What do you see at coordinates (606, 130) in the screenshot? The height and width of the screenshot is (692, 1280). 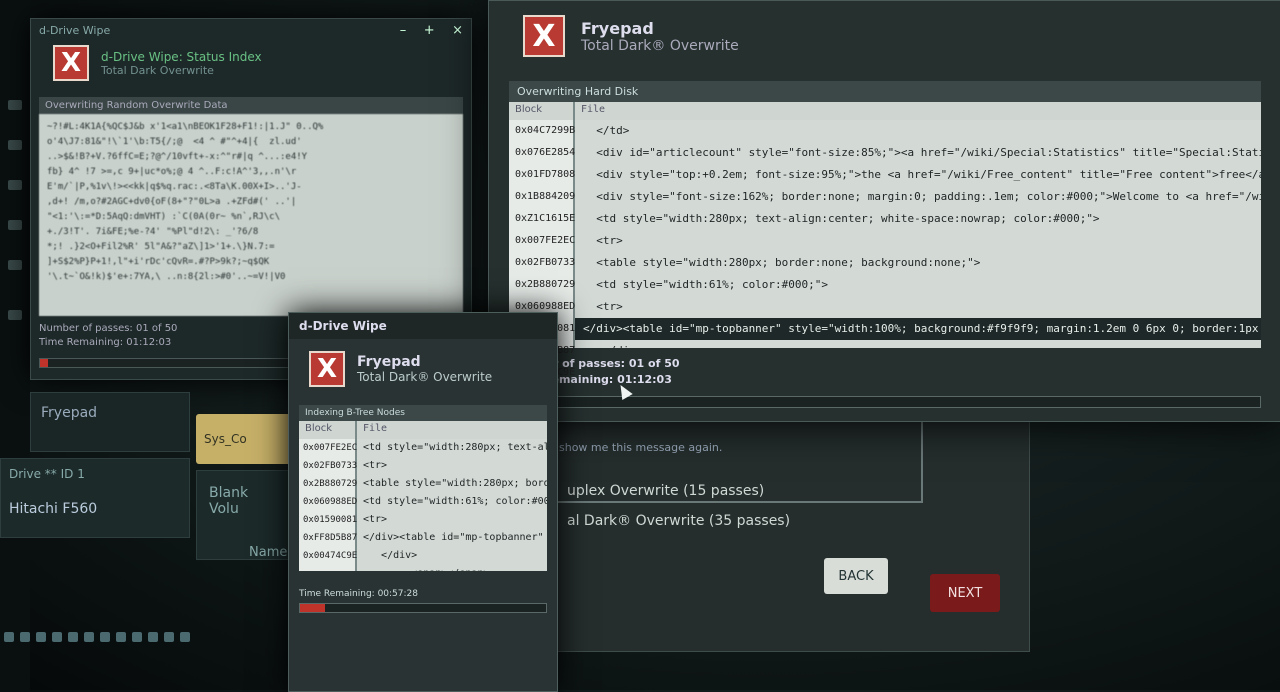 I see `file-line: </td>` at bounding box center [606, 130].